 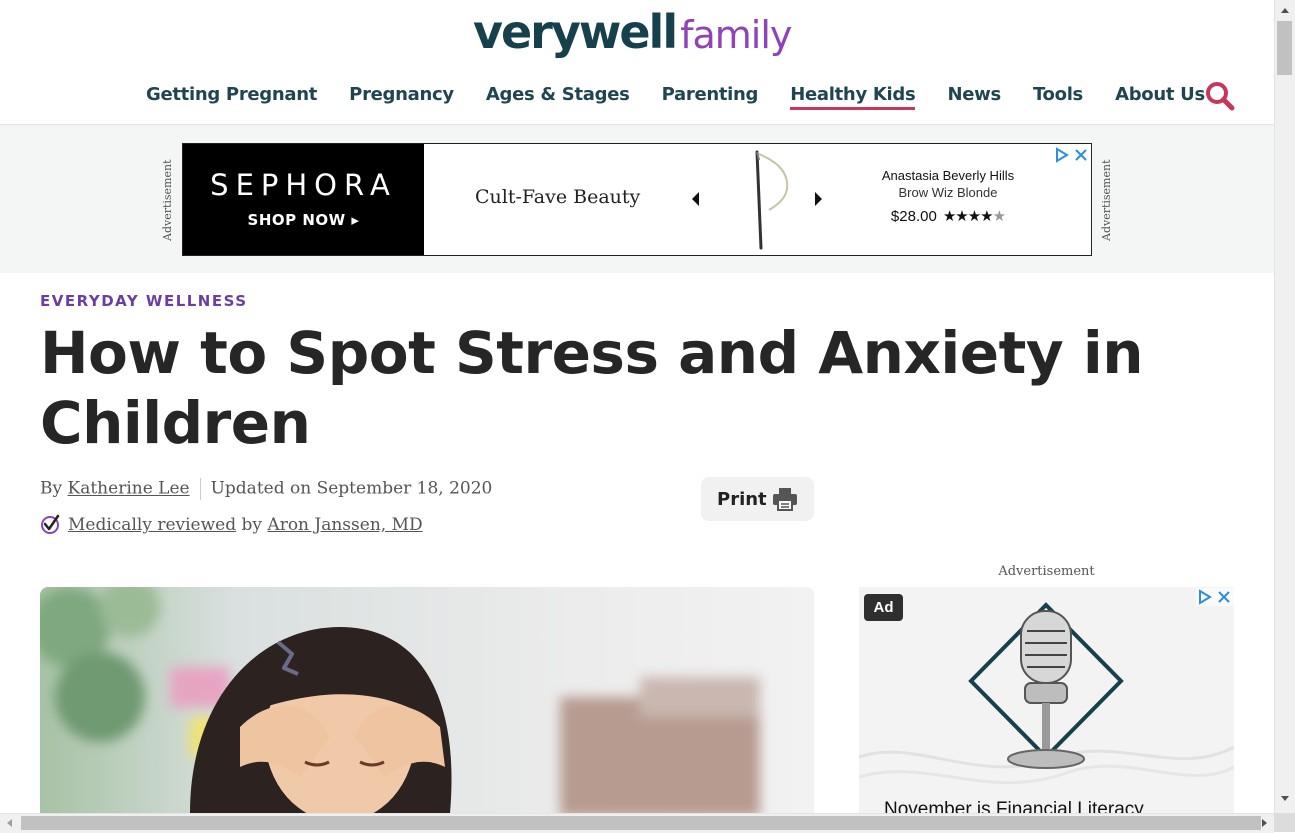 I want to click on scroll-left-icon, so click(x=9, y=823).